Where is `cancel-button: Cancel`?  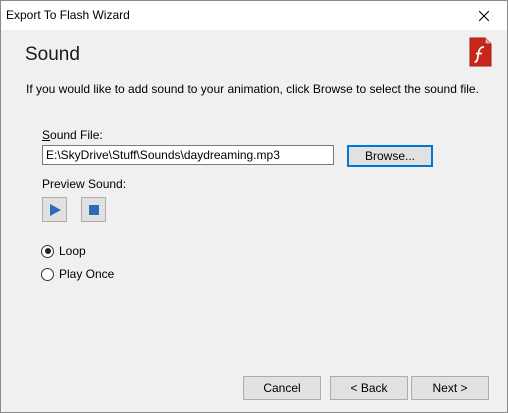 cancel-button: Cancel is located at coordinates (282, 388).